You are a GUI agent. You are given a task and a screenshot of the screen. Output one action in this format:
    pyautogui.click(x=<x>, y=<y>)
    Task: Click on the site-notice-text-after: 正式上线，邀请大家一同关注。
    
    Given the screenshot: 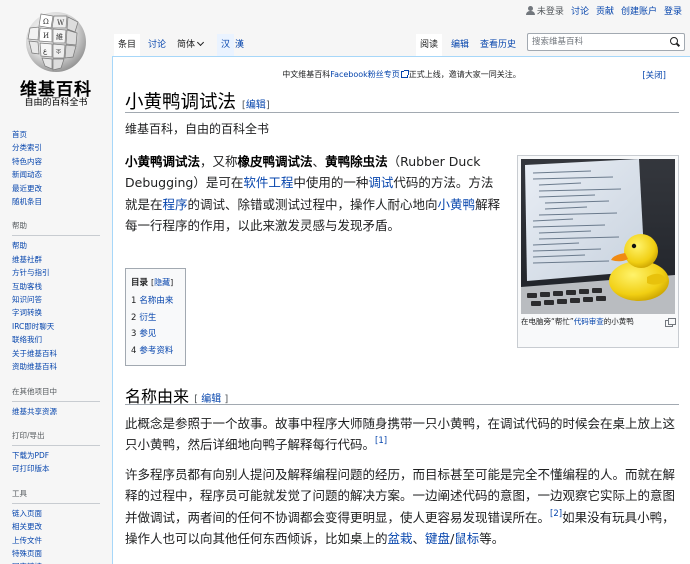 What is the action you would take?
    pyautogui.click(x=464, y=74)
    